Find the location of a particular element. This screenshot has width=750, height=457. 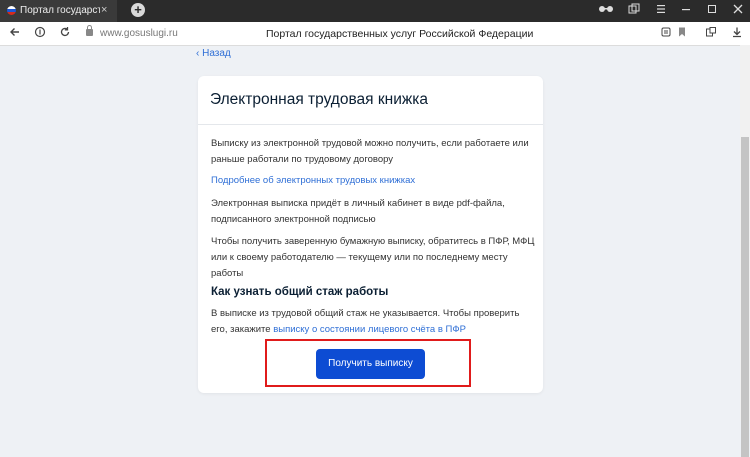

back-link-label: Назад is located at coordinates (216, 53).